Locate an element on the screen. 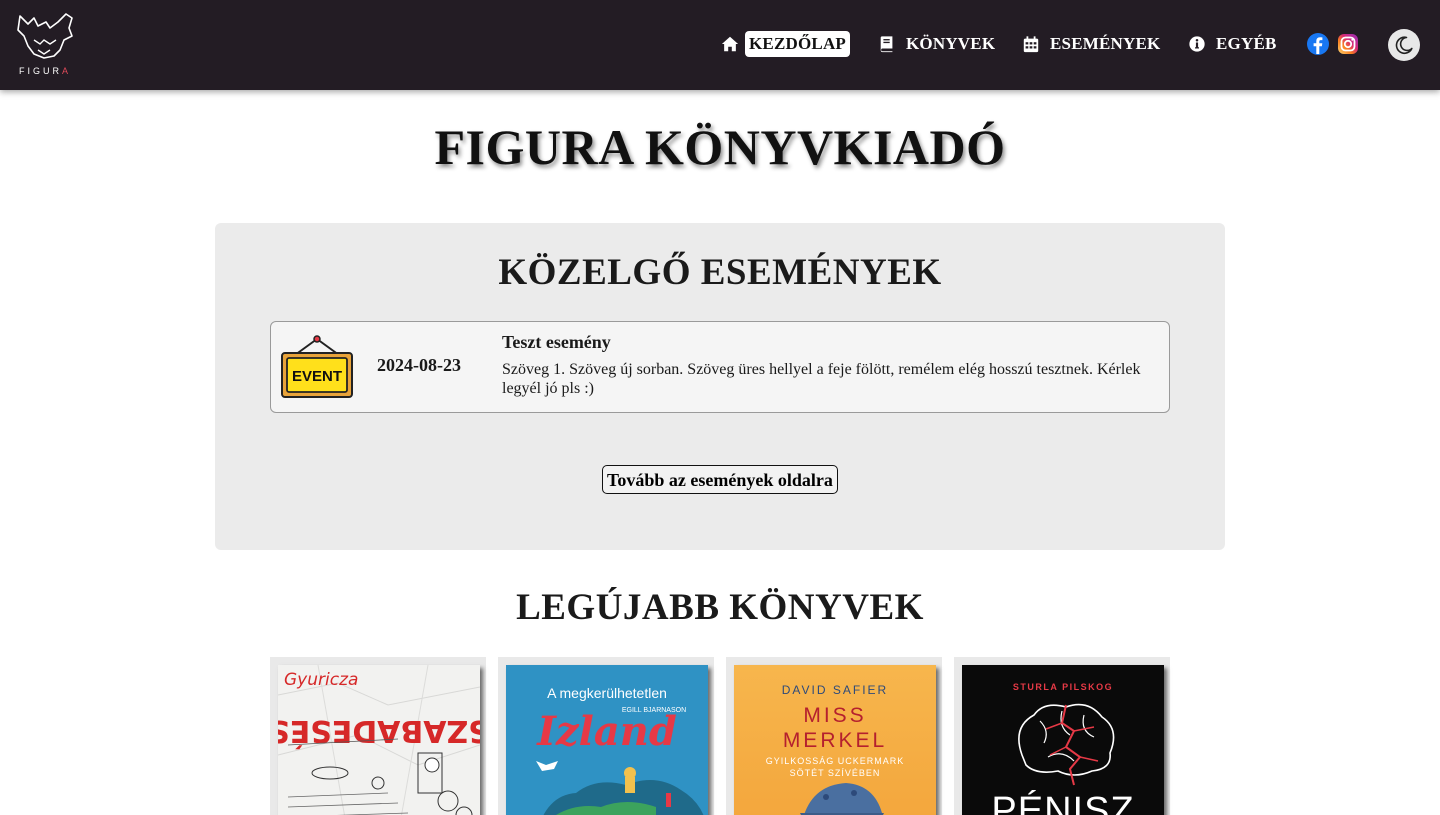  book4-title: PÉNISZ is located at coordinates (1062, 802).